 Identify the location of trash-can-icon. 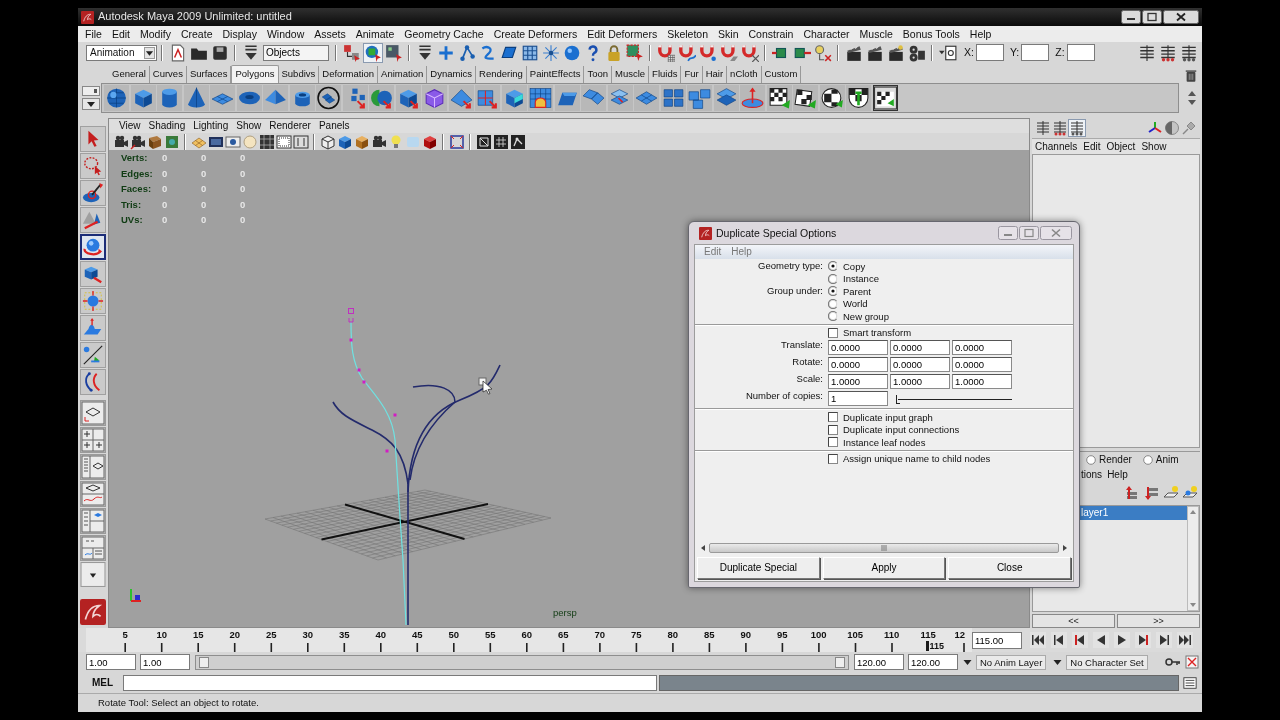
(1191, 75).